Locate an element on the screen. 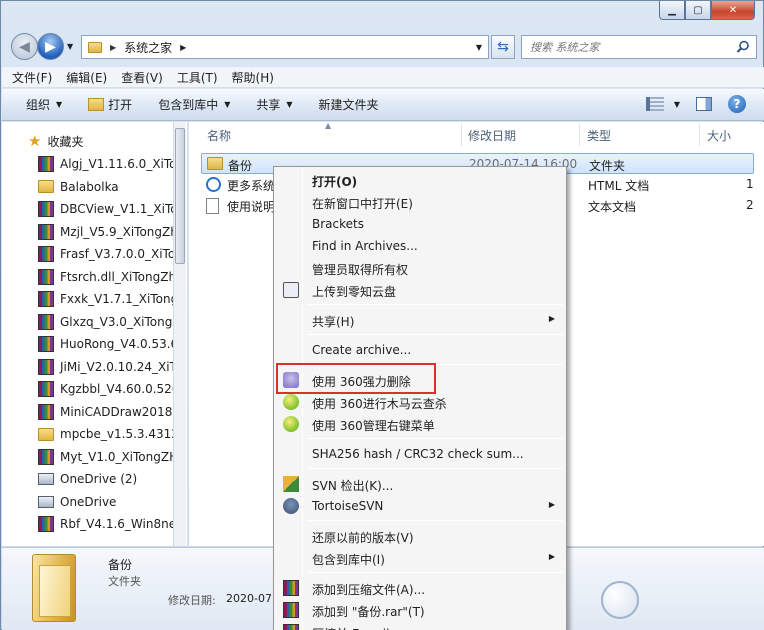  context-menu-item-label: 还原以前的版本(V) is located at coordinates (363, 538).